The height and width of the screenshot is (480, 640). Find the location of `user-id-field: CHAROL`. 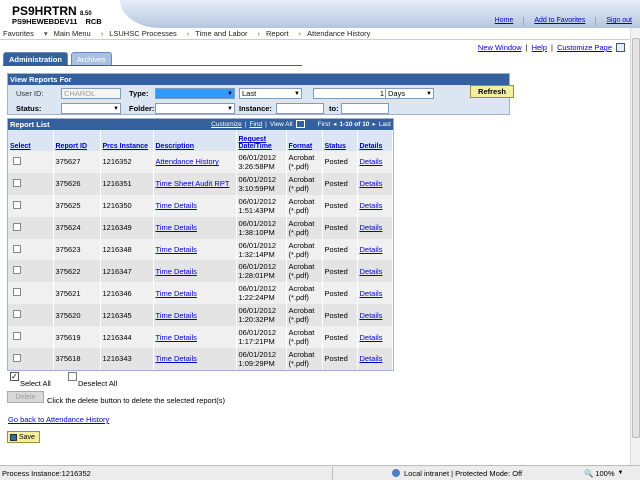

user-id-field: CHAROL is located at coordinates (91, 93).